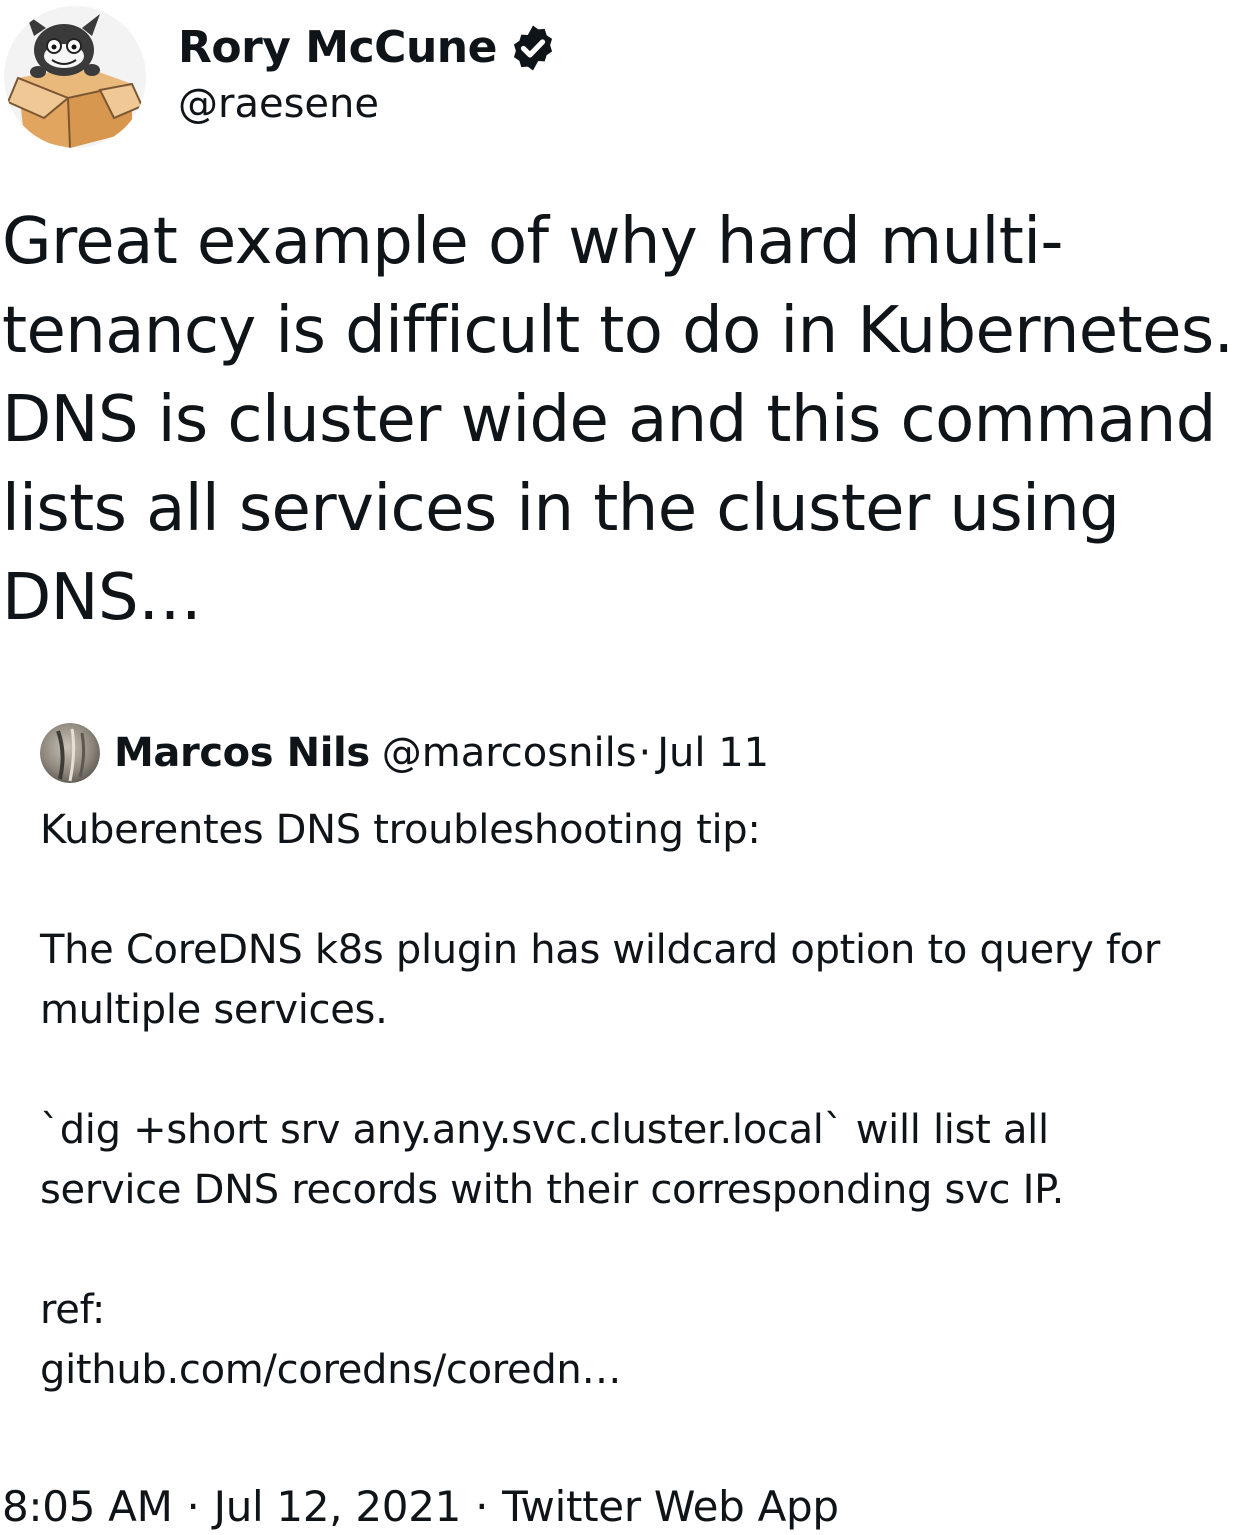  I want to click on author-avatar, so click(75, 77).